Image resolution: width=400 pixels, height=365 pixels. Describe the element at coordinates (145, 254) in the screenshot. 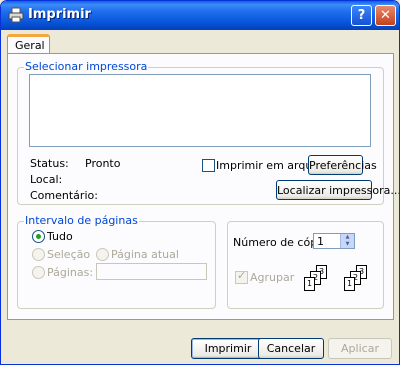

I see `current-page-label: Página atual` at that location.